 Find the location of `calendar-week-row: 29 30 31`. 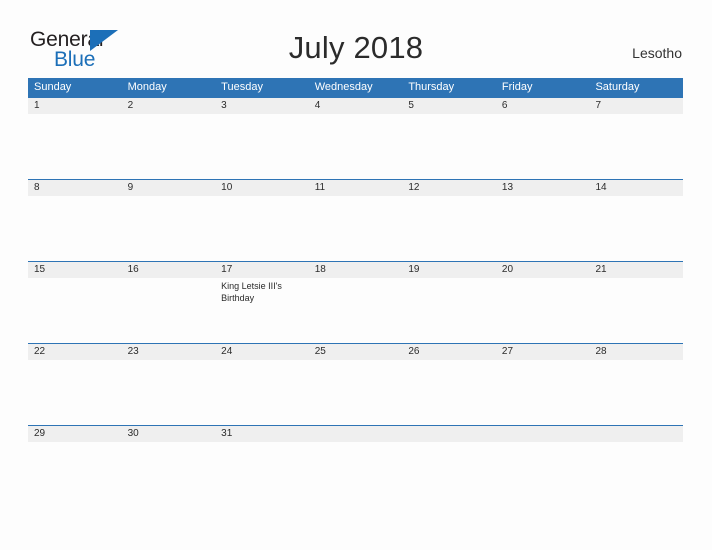

calendar-week-row: 29 30 31 is located at coordinates (355, 466).